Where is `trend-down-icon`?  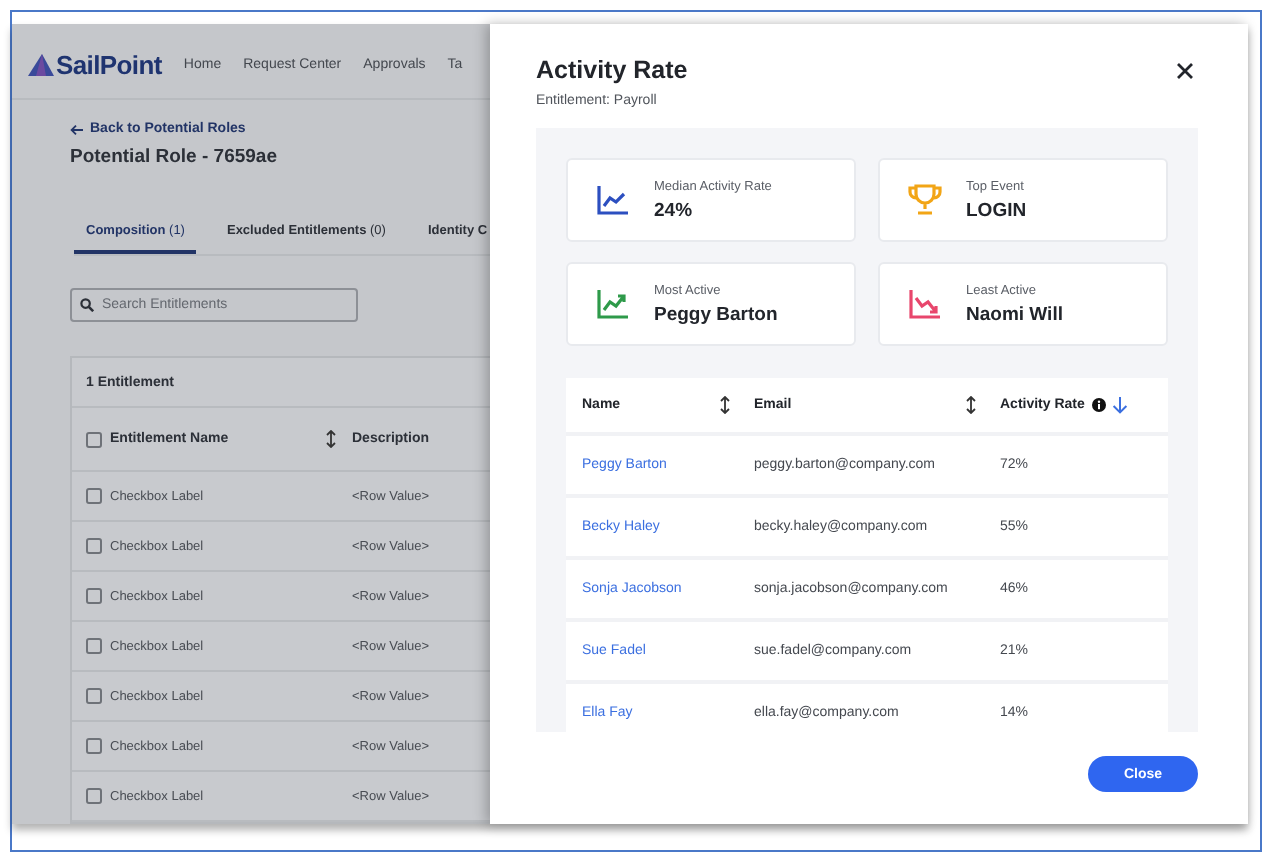
trend-down-icon is located at coordinates (925, 304).